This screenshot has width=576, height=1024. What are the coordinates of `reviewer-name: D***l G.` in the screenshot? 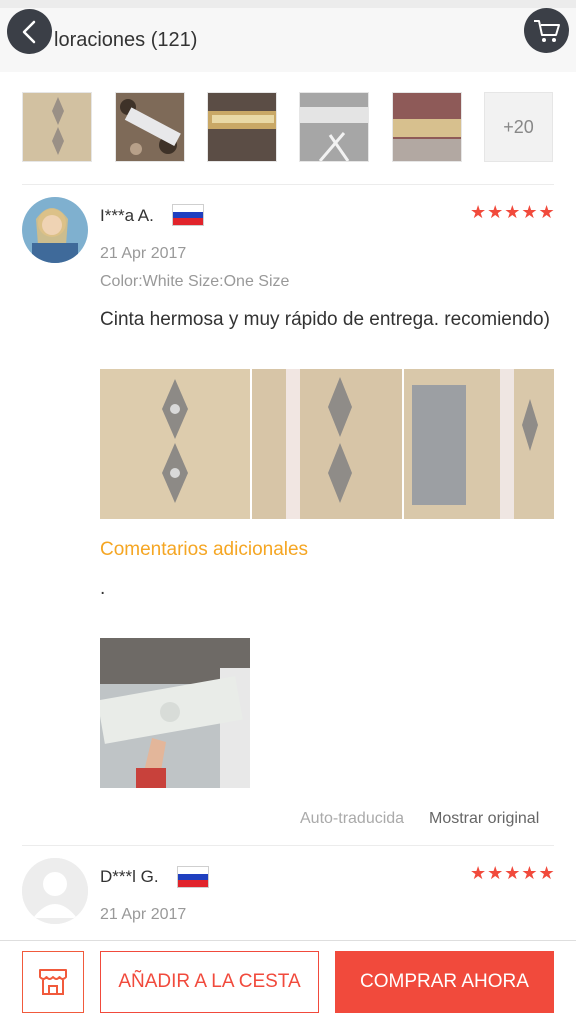 It's located at (129, 876).